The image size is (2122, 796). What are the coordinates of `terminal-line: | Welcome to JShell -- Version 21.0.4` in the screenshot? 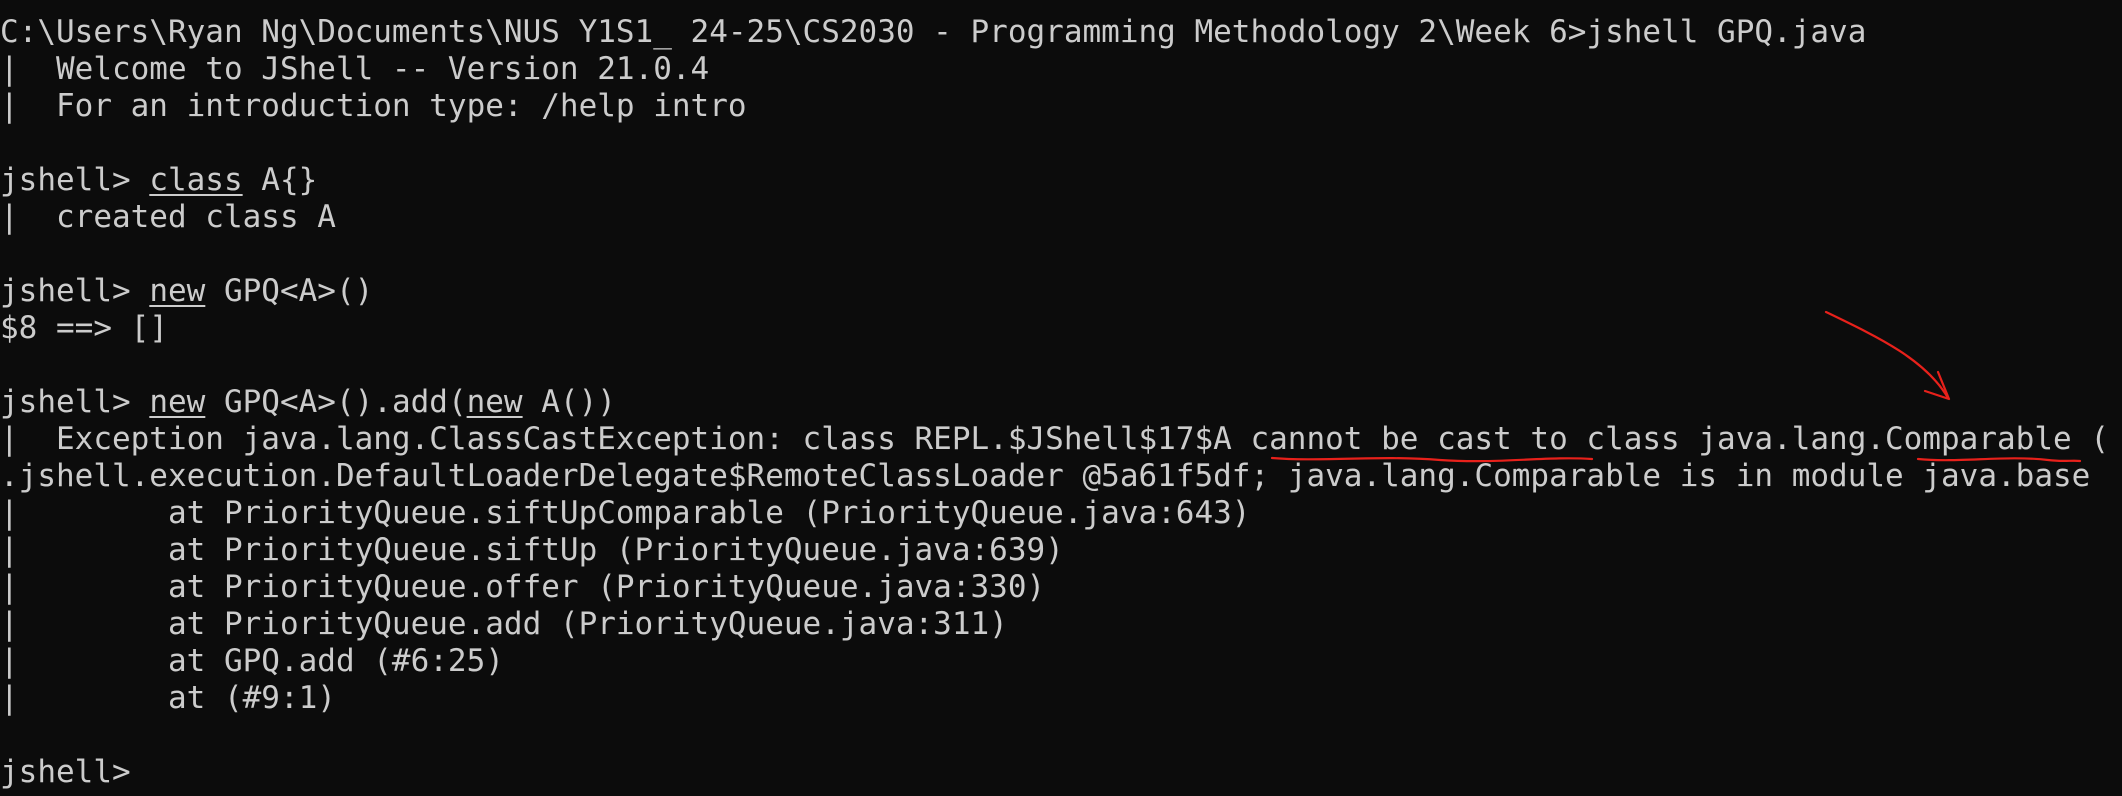 It's located at (1054, 69).